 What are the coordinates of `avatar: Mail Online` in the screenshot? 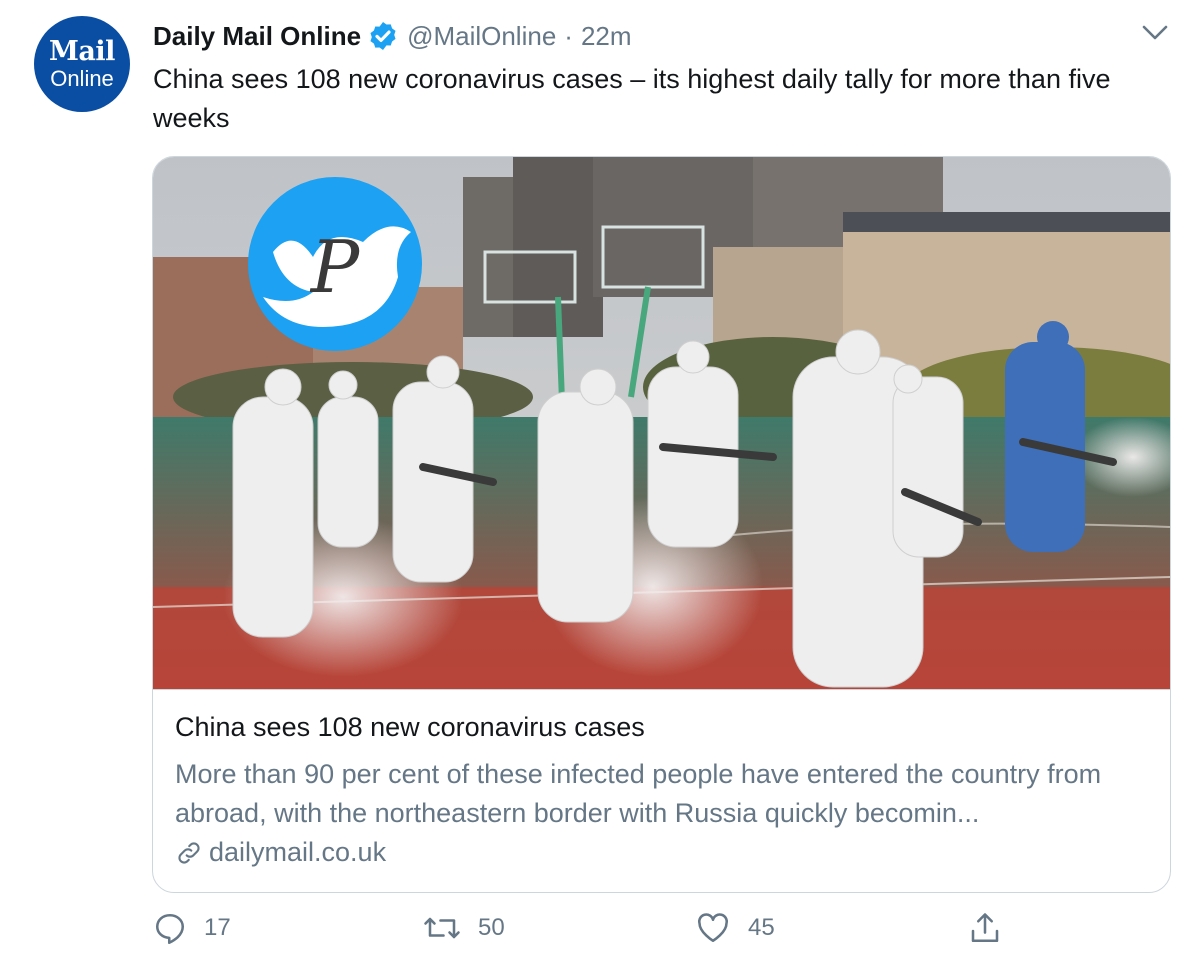 It's located at (82, 64).